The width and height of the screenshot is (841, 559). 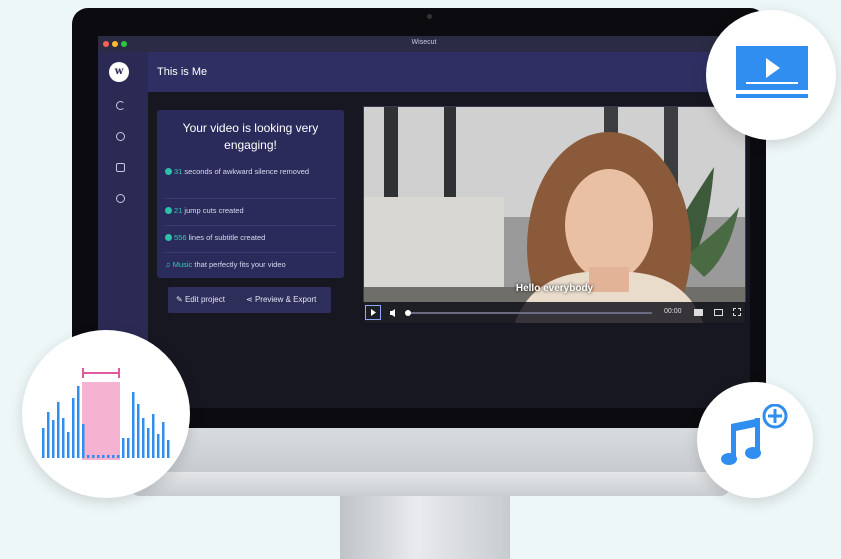 I want to click on page-title: This is Me, so click(x=182, y=72).